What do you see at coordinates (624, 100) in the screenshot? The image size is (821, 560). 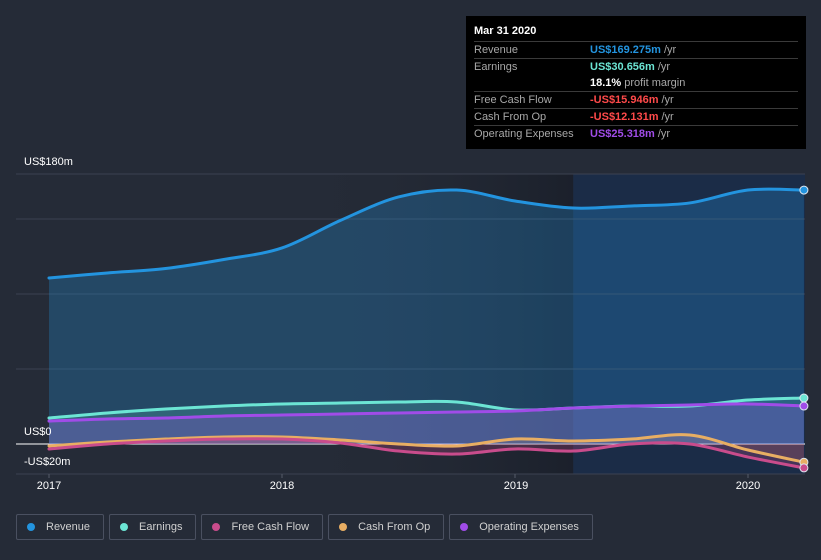 I see `tooltip-value: -US$15.946m` at bounding box center [624, 100].